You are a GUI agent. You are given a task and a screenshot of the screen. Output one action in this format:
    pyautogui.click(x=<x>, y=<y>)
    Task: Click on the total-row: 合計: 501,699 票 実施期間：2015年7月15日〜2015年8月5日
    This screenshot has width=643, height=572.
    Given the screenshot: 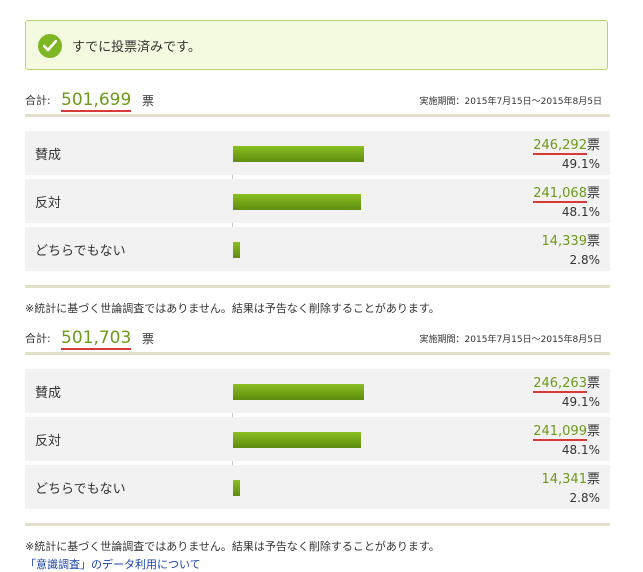 What is the action you would take?
    pyautogui.click(x=317, y=100)
    